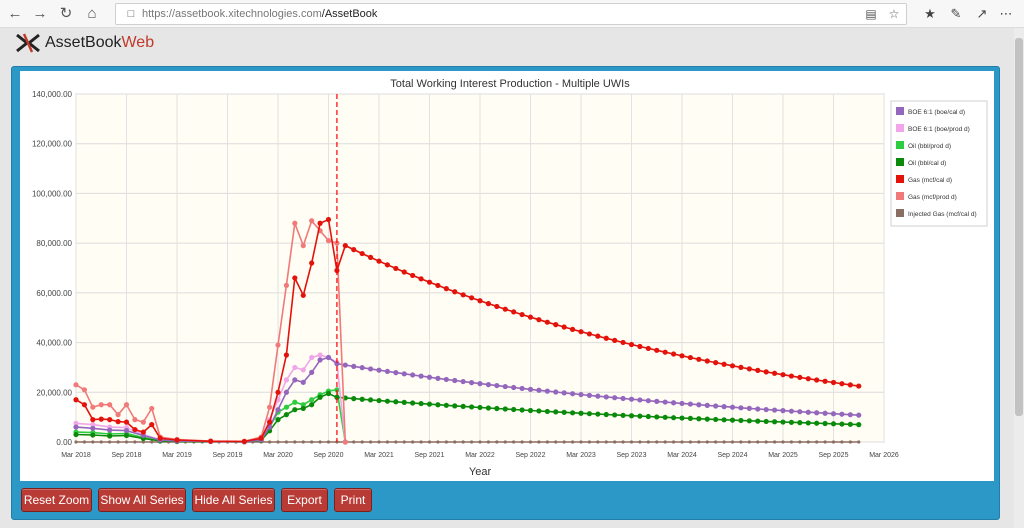 The image size is (1024, 528). Describe the element at coordinates (936, 112) in the screenshot. I see `legend-label: BOE 6:1 (boe/cal d)` at that location.